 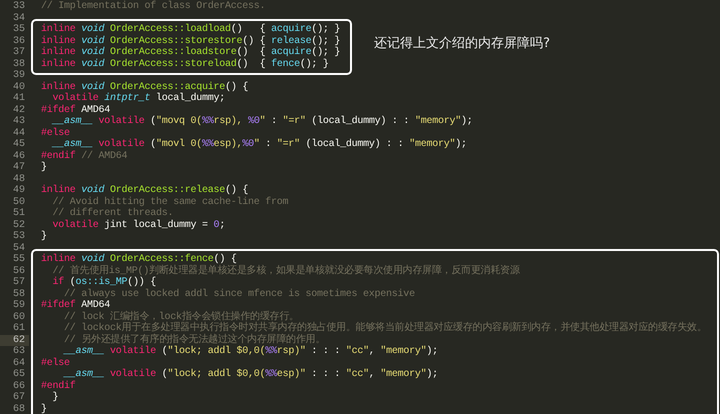 What do you see at coordinates (170, 202) in the screenshot?
I see `code-line: // Avoid hitting the same cache-line from` at bounding box center [170, 202].